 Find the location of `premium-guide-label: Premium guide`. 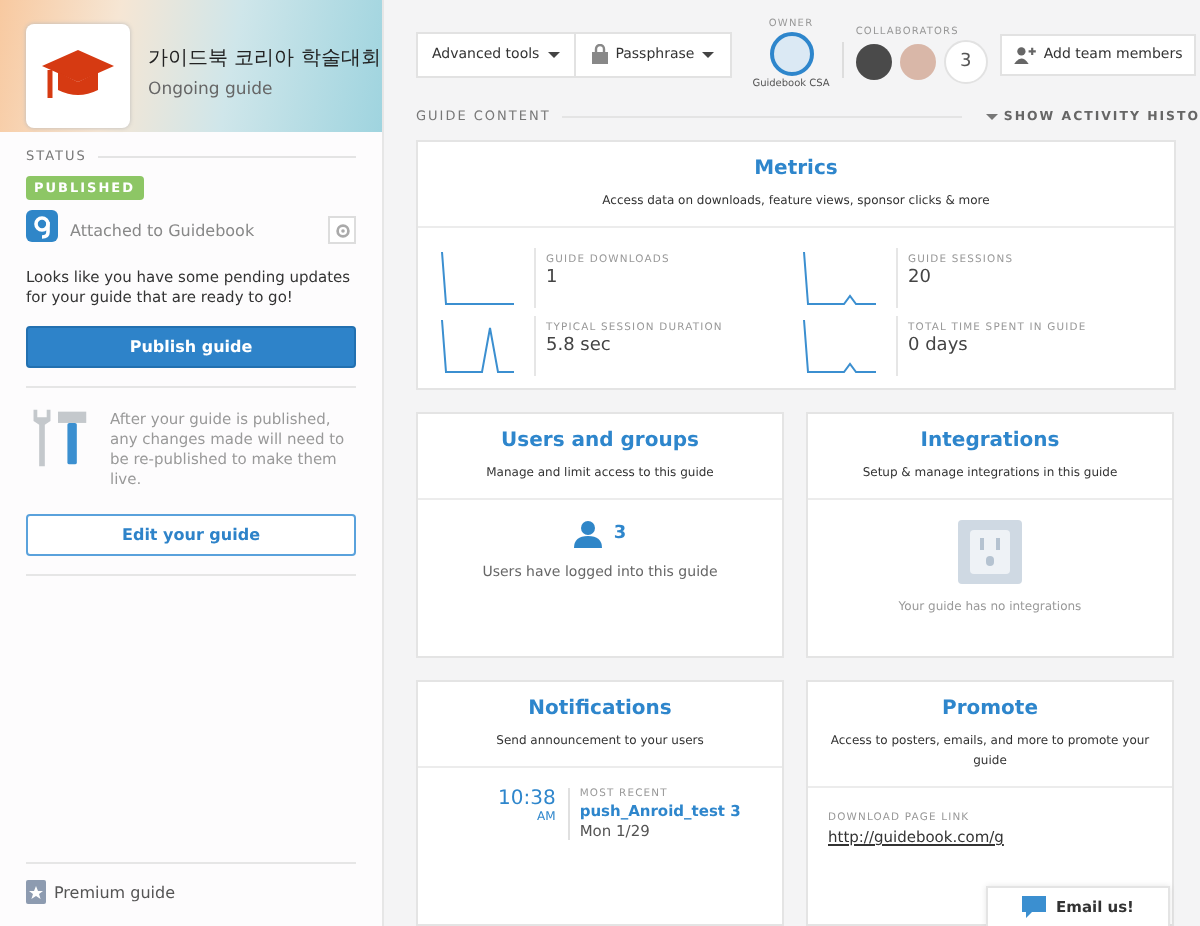

premium-guide-label: Premium guide is located at coordinates (115, 893).